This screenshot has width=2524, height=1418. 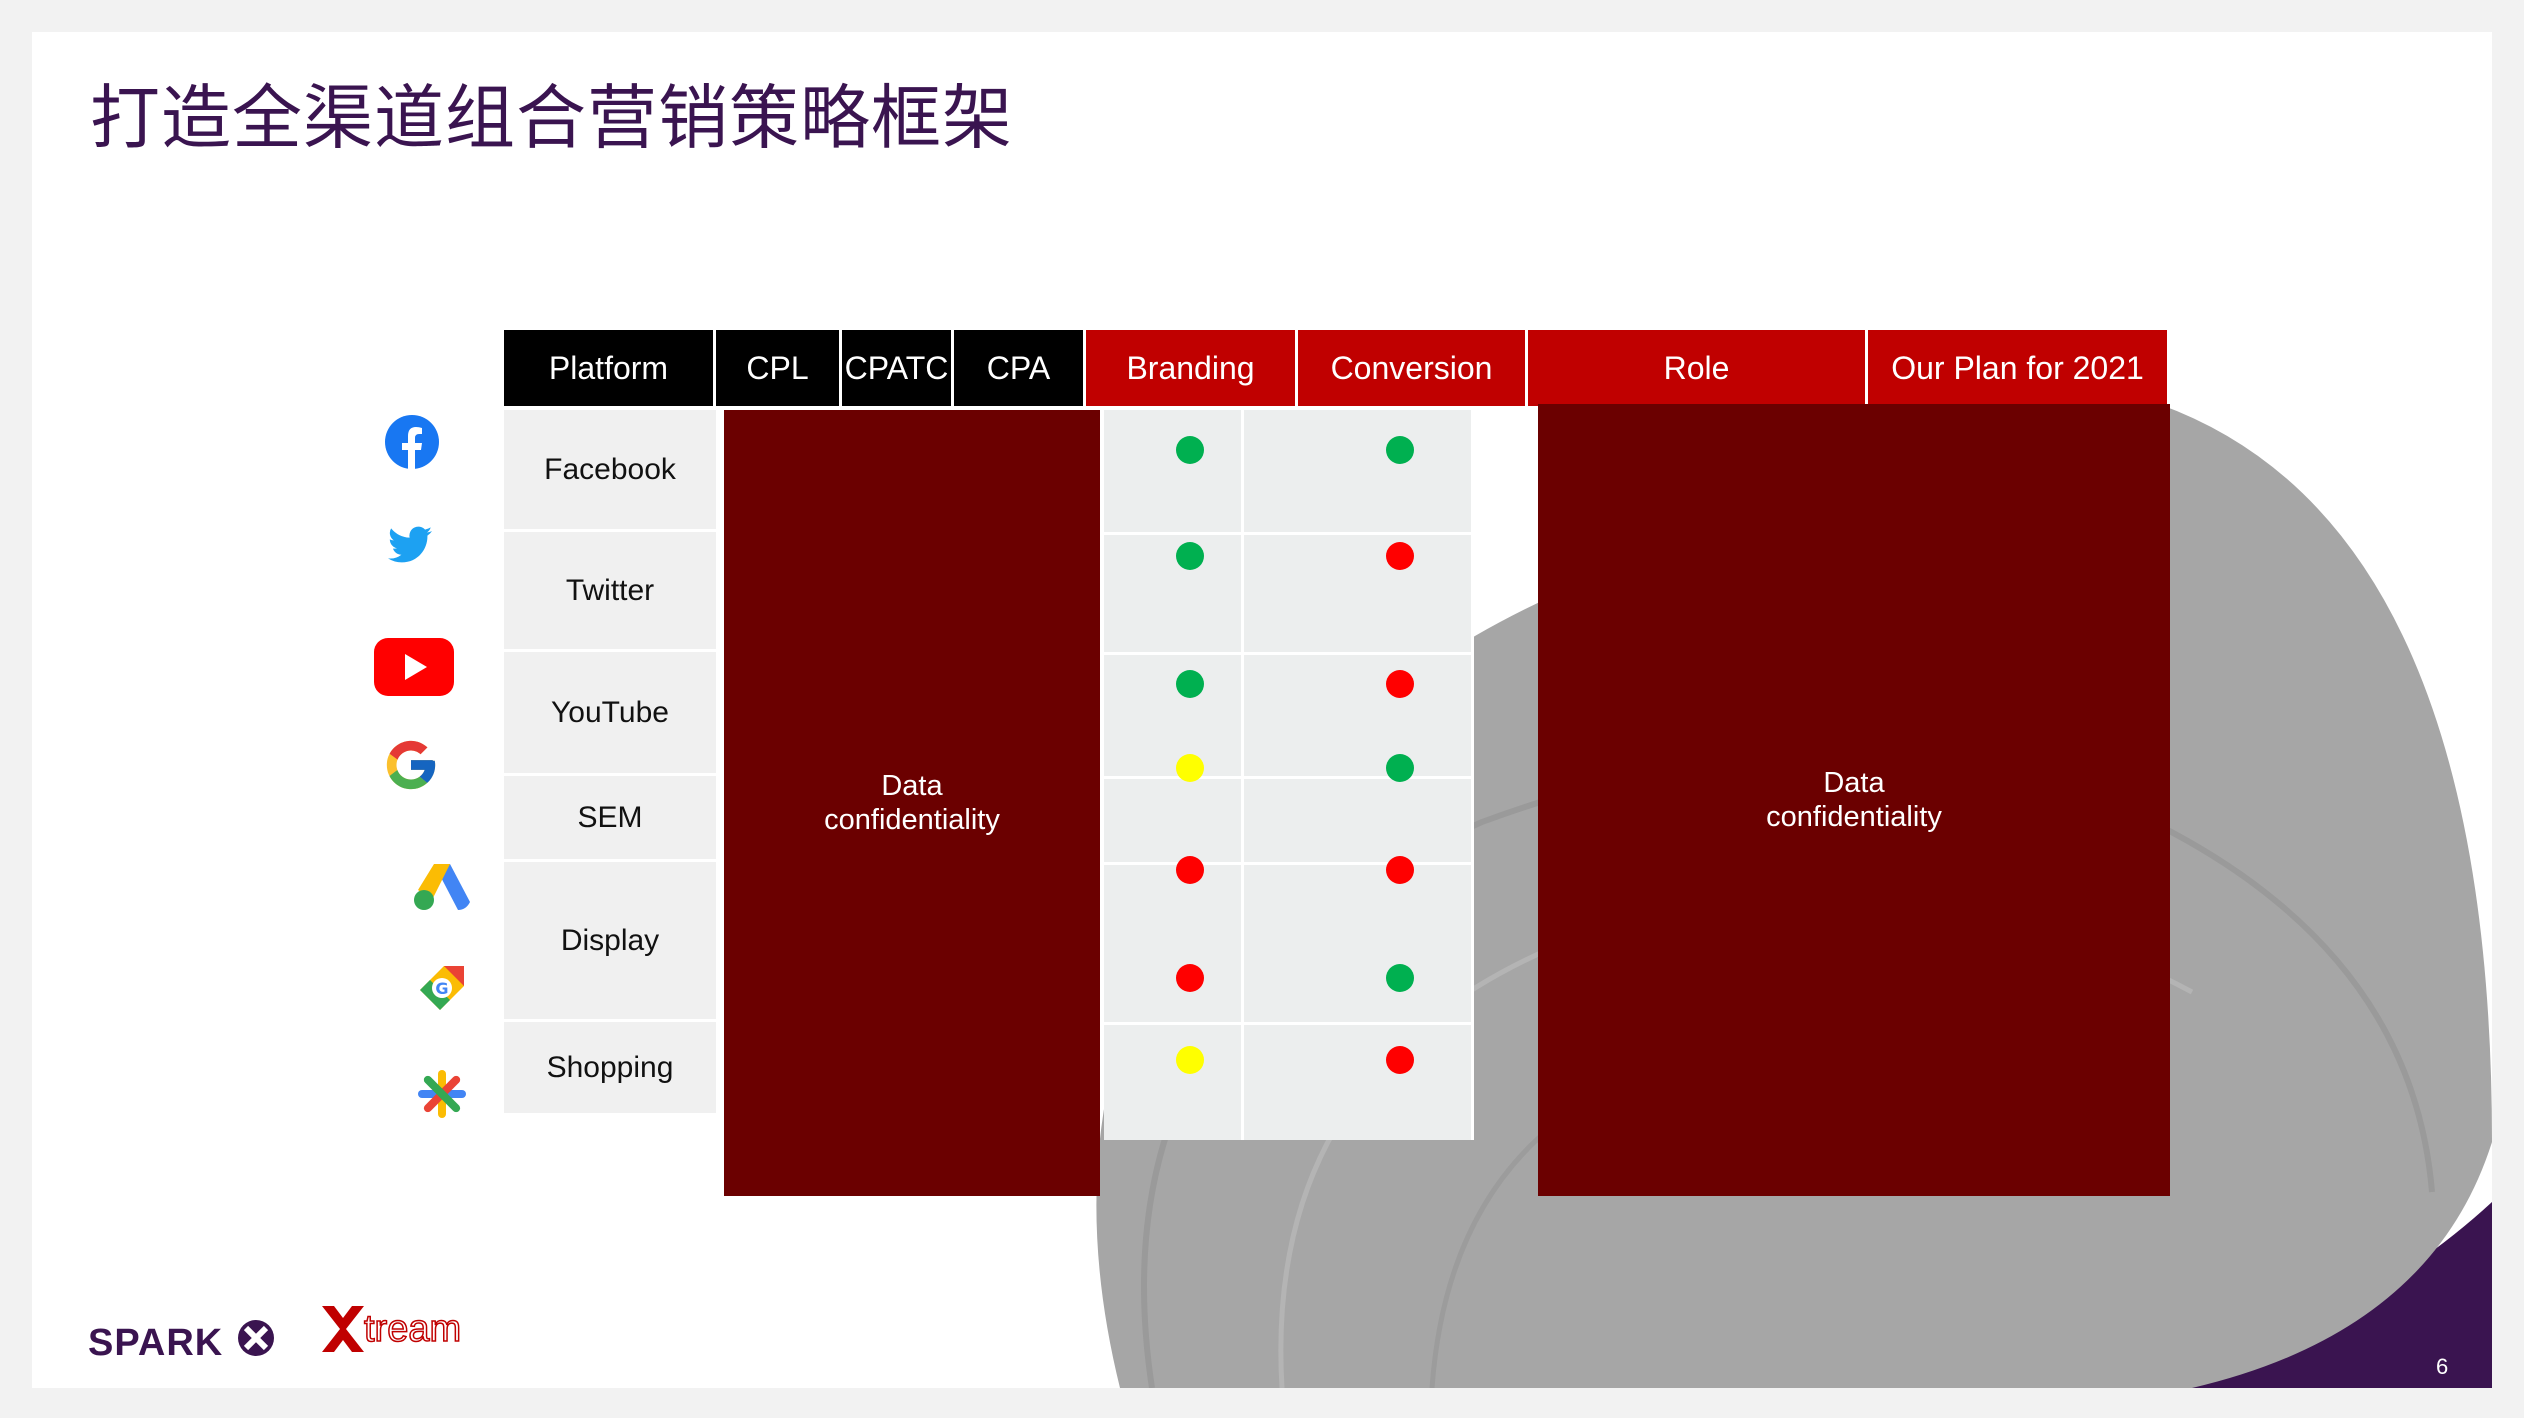 I want to click on xtream-logo-mark, so click(x=343, y=1329).